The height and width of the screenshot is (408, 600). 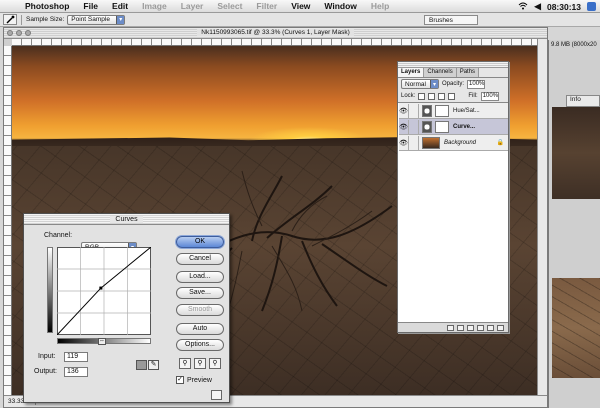 What do you see at coordinates (10, 19) in the screenshot?
I see `eyedropper-tool-icon` at bounding box center [10, 19].